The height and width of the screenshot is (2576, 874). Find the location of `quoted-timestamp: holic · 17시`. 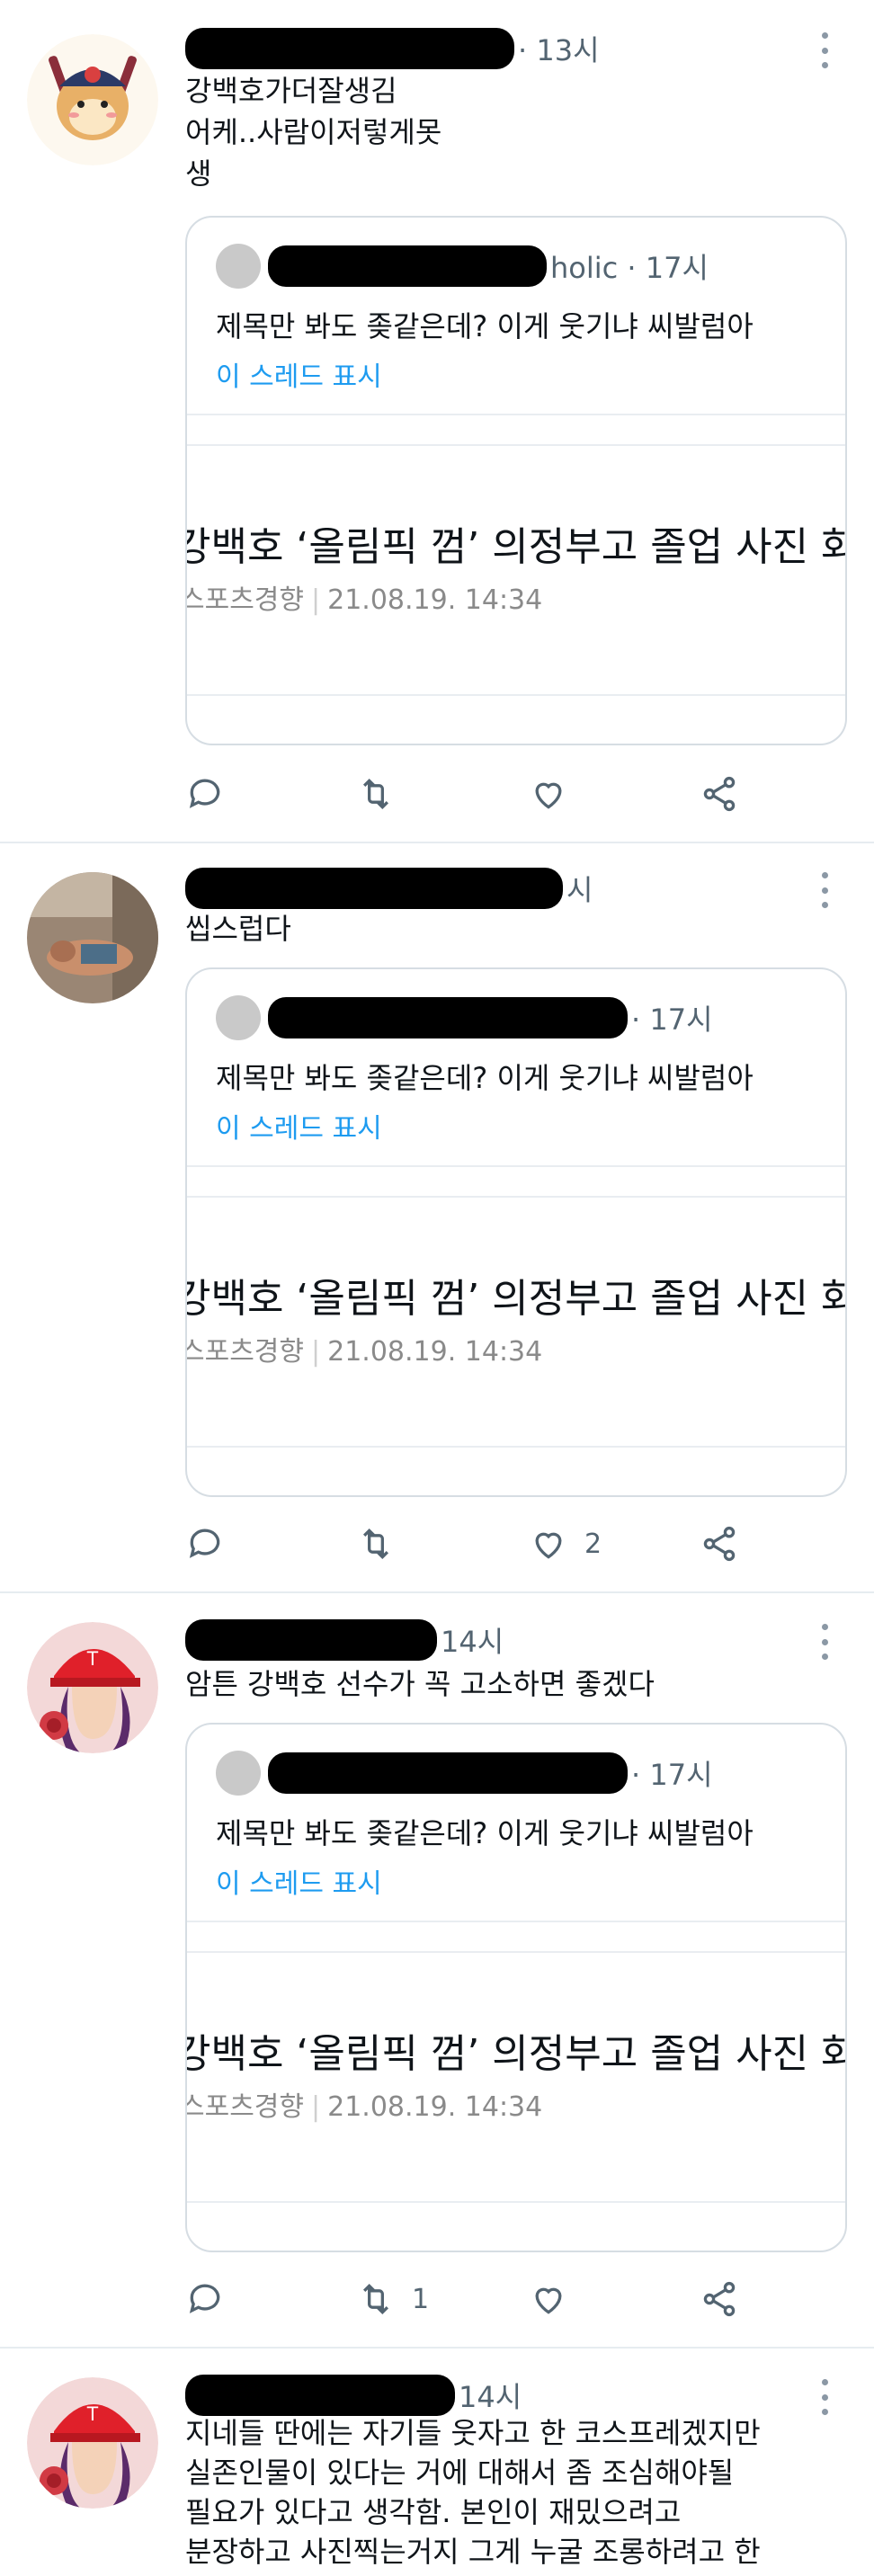

quoted-timestamp: holic · 17시 is located at coordinates (629, 268).